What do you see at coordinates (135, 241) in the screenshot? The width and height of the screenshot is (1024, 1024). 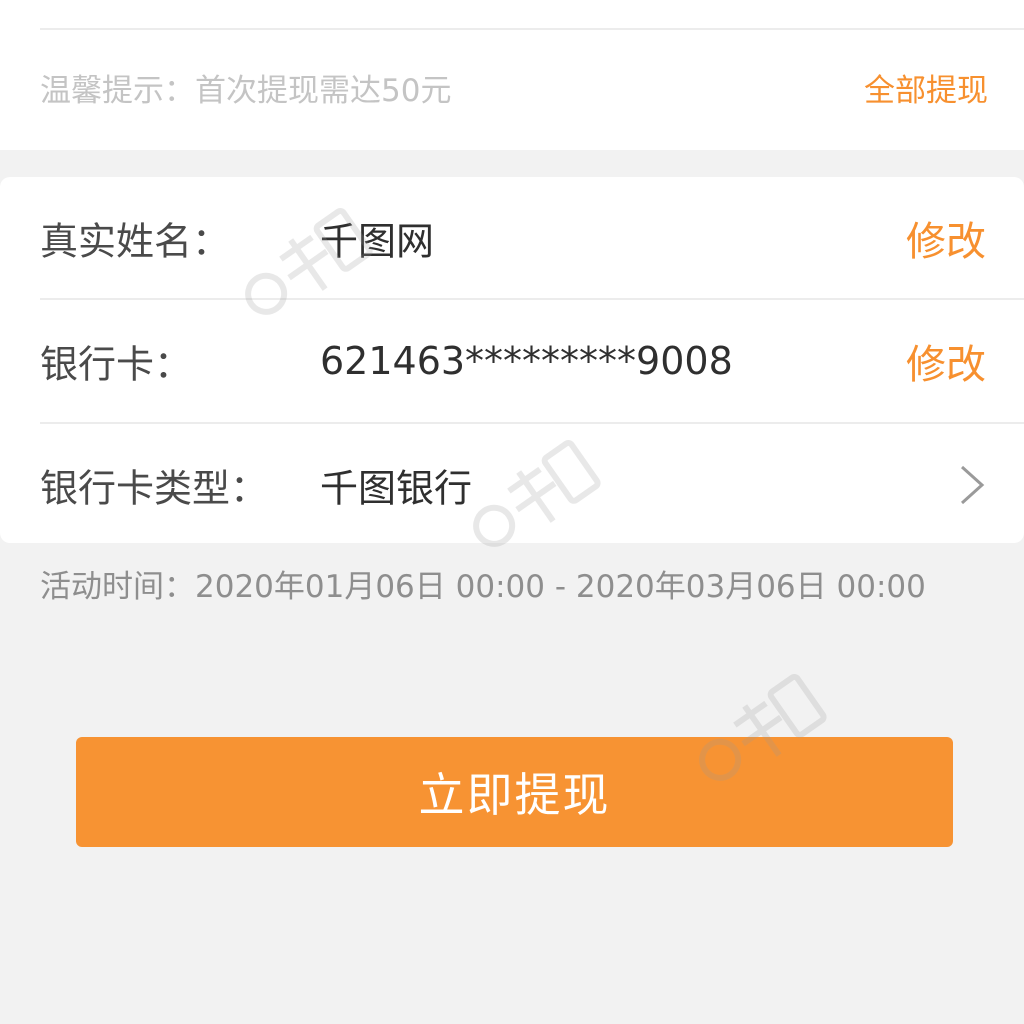 I see `real-name-label: 真实姓名：` at bounding box center [135, 241].